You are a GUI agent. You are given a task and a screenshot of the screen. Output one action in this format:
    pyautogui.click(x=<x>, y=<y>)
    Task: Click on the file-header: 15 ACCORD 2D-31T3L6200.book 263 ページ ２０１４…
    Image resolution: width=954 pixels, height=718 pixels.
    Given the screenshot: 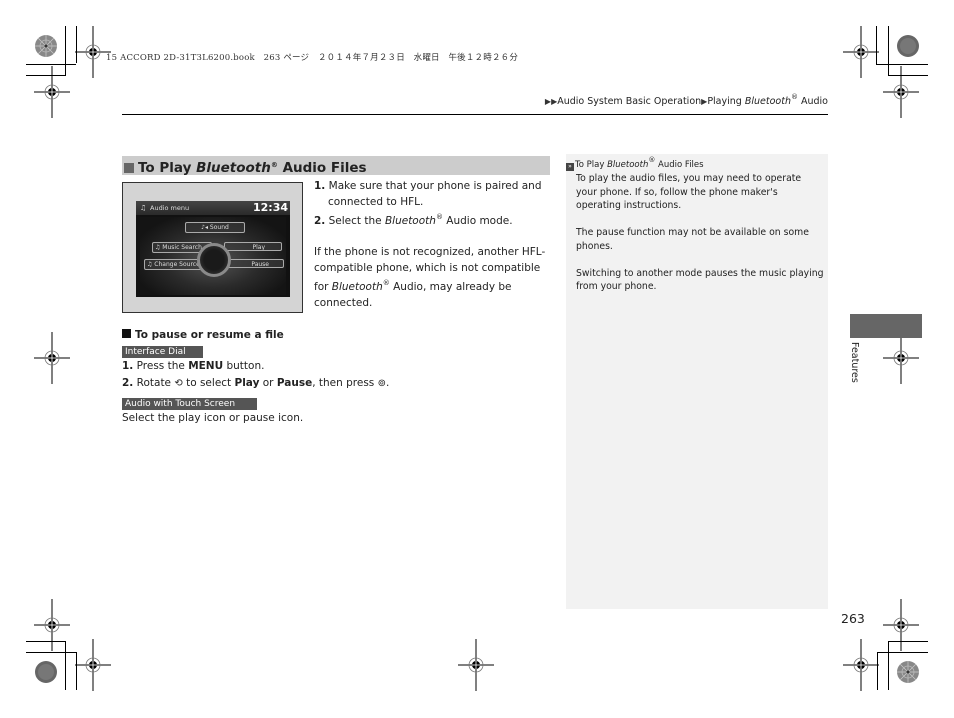 What is the action you would take?
    pyautogui.click(x=312, y=58)
    